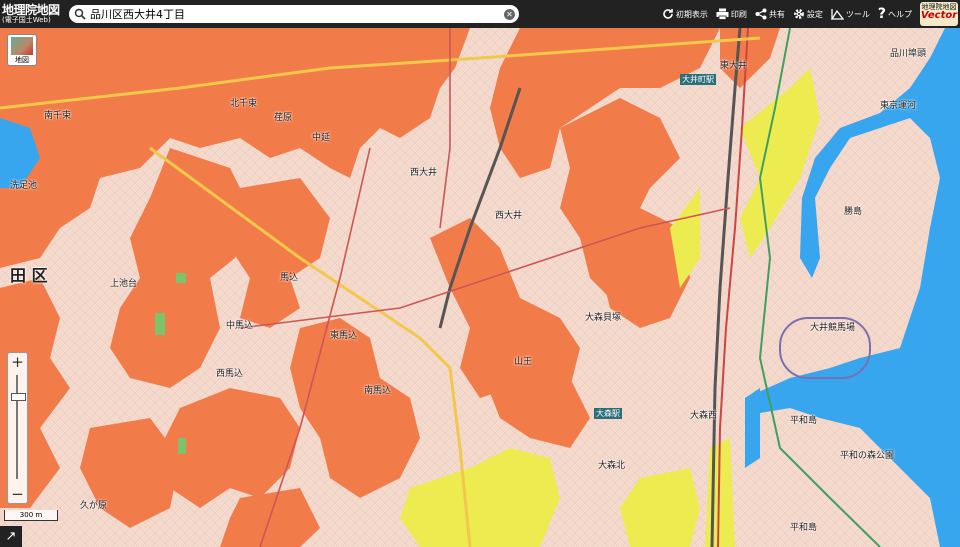 The height and width of the screenshot is (547, 960). I want to click on ward-label: 田 区, so click(29, 275).